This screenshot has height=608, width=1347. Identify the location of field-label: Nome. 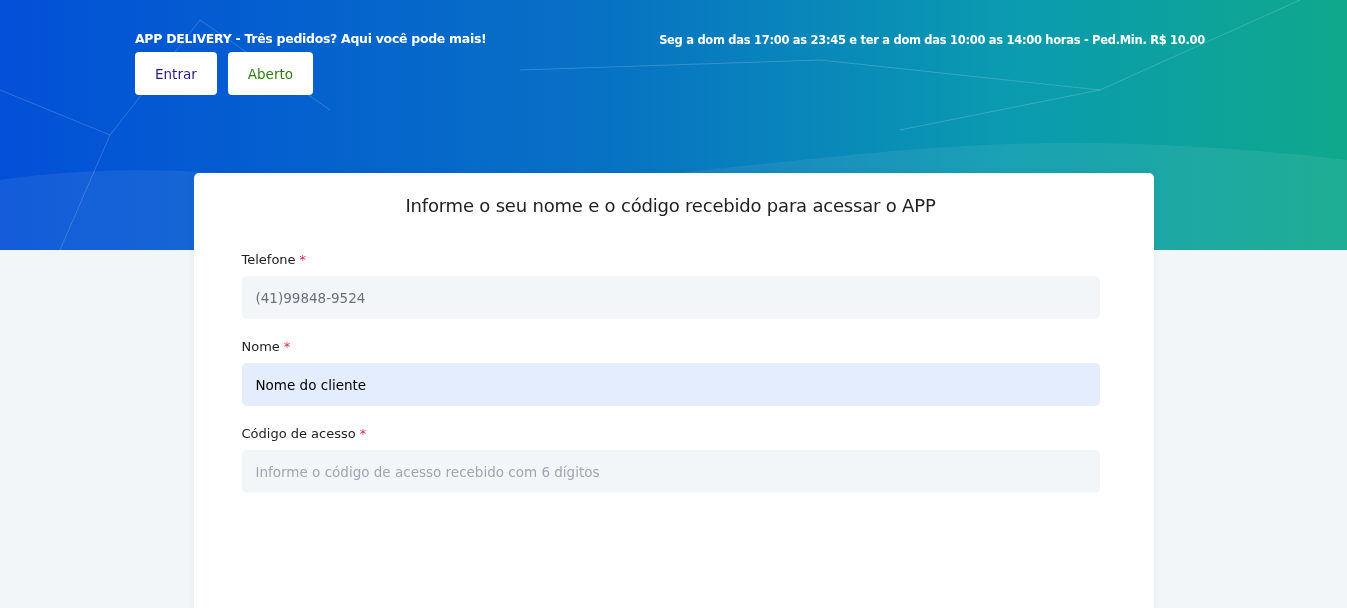
(260, 346).